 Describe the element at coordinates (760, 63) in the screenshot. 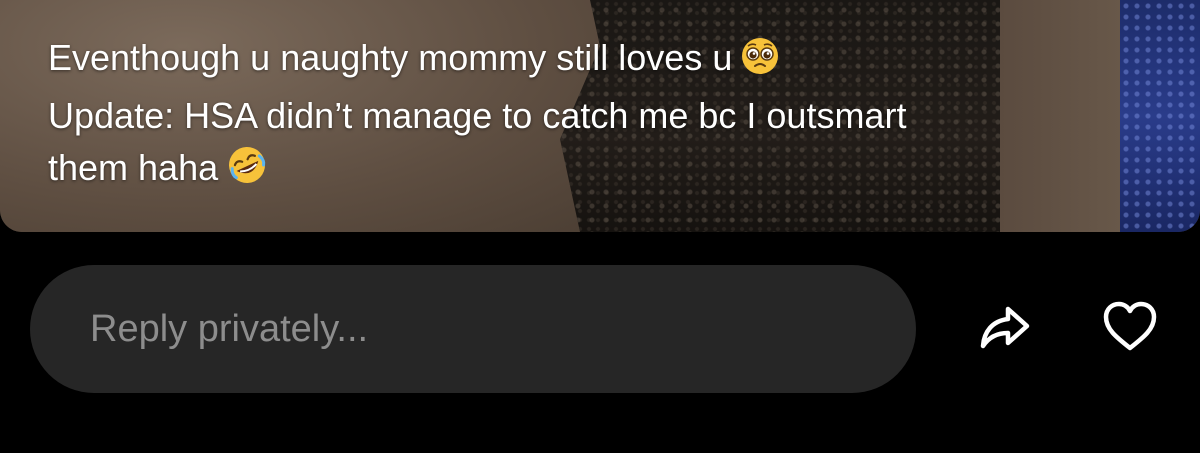

I see `pleading-face-icon` at that location.